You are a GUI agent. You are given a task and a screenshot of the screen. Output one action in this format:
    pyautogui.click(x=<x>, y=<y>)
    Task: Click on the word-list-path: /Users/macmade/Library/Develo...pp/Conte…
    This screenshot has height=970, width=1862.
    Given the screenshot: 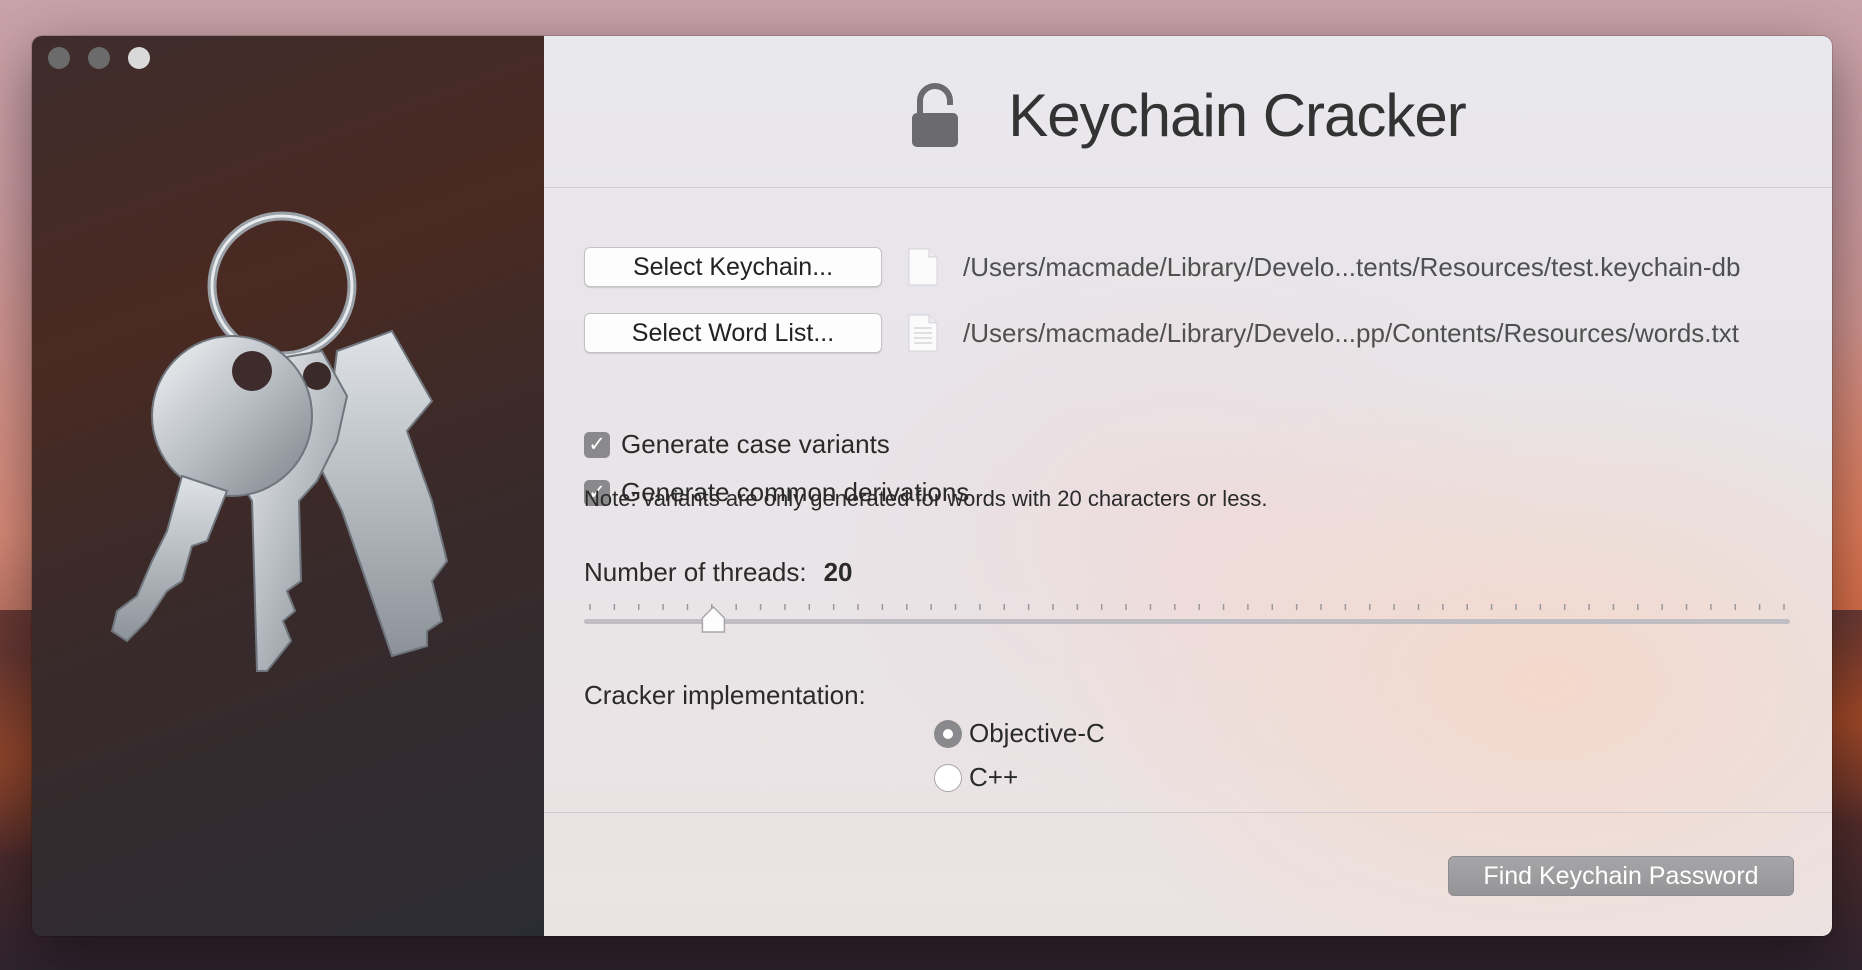 What is the action you would take?
    pyautogui.click(x=1351, y=332)
    